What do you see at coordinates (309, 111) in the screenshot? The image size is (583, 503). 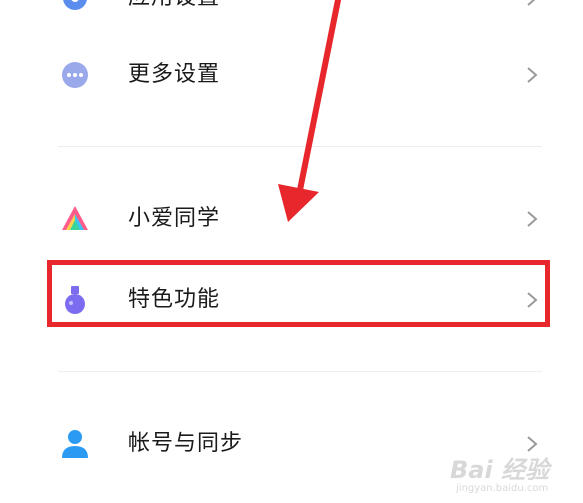 I see `annotation-arrow` at bounding box center [309, 111].